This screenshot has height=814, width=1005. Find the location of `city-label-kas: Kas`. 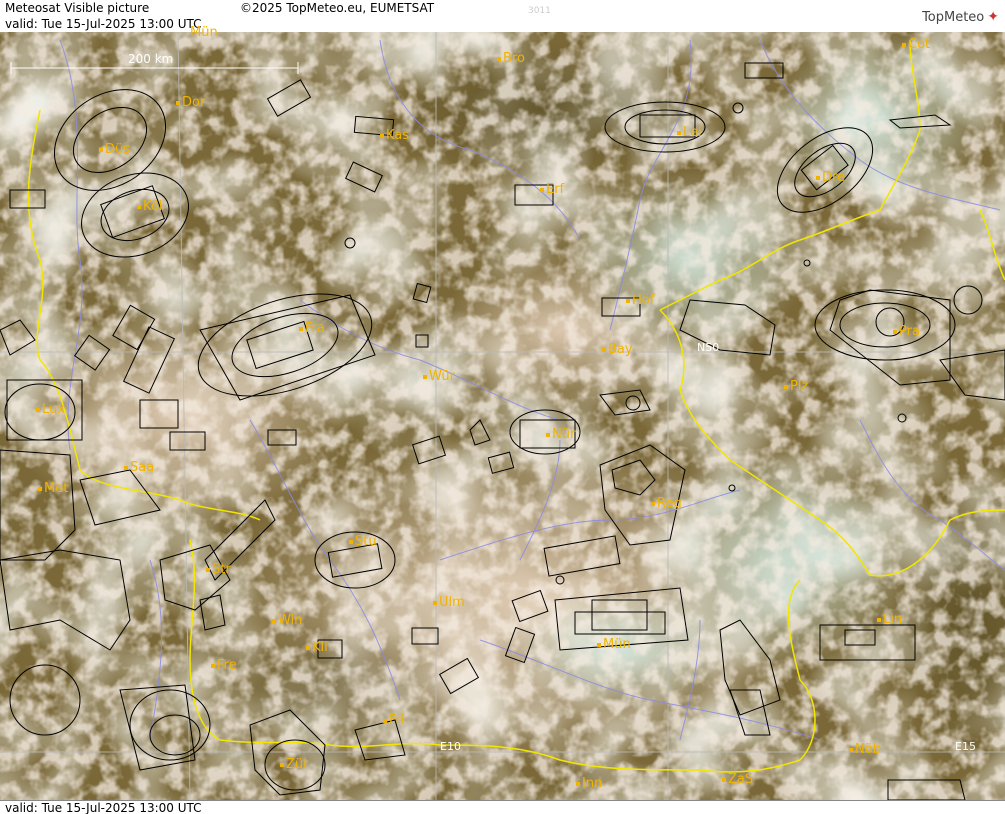

city-label-kas: Kas is located at coordinates (394, 135).